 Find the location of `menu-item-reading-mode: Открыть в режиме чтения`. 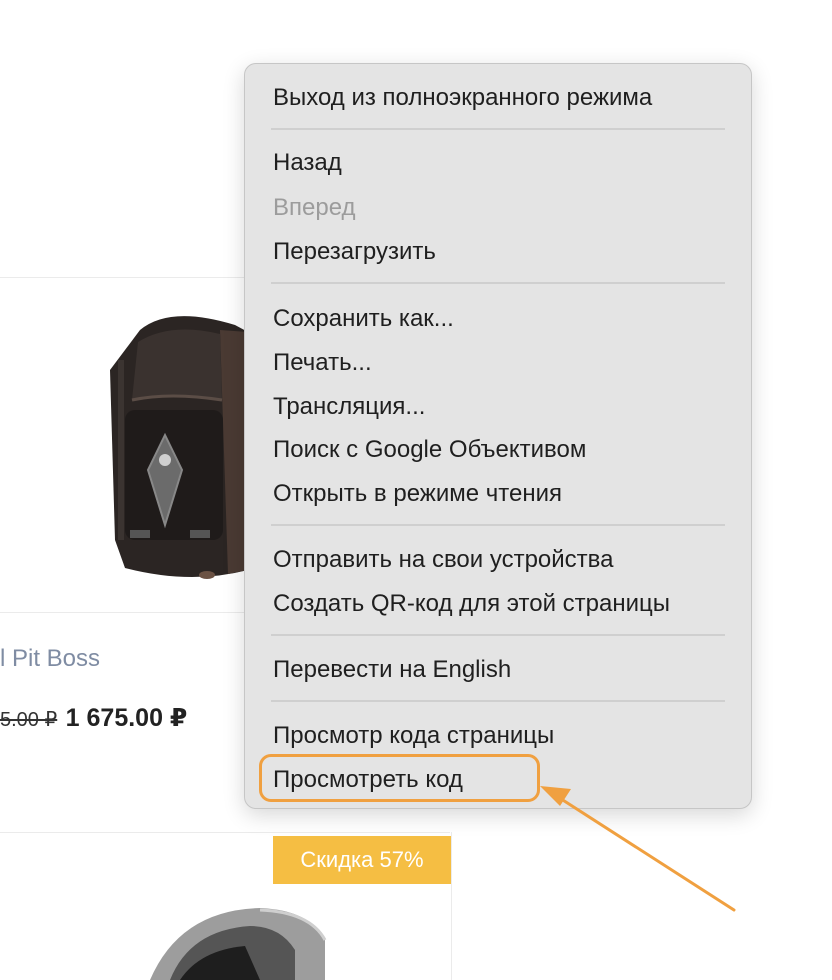

menu-item-reading-mode: Открыть в режиме чтения is located at coordinates (417, 494).